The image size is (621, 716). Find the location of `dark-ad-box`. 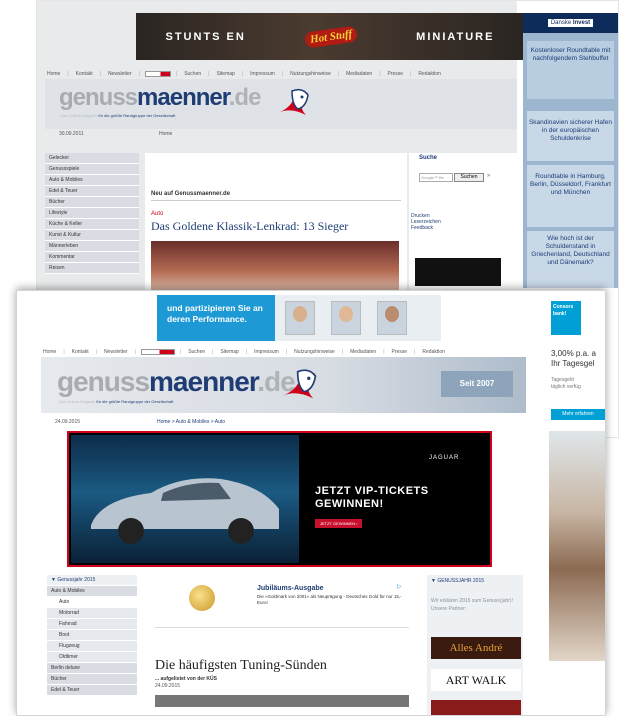

dark-ad-box is located at coordinates (458, 272).